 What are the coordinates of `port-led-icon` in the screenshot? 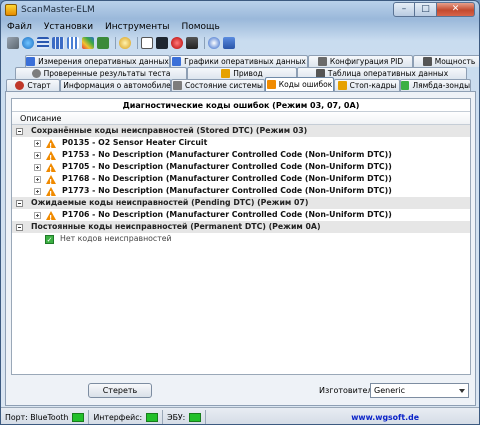 It's located at (78, 417).